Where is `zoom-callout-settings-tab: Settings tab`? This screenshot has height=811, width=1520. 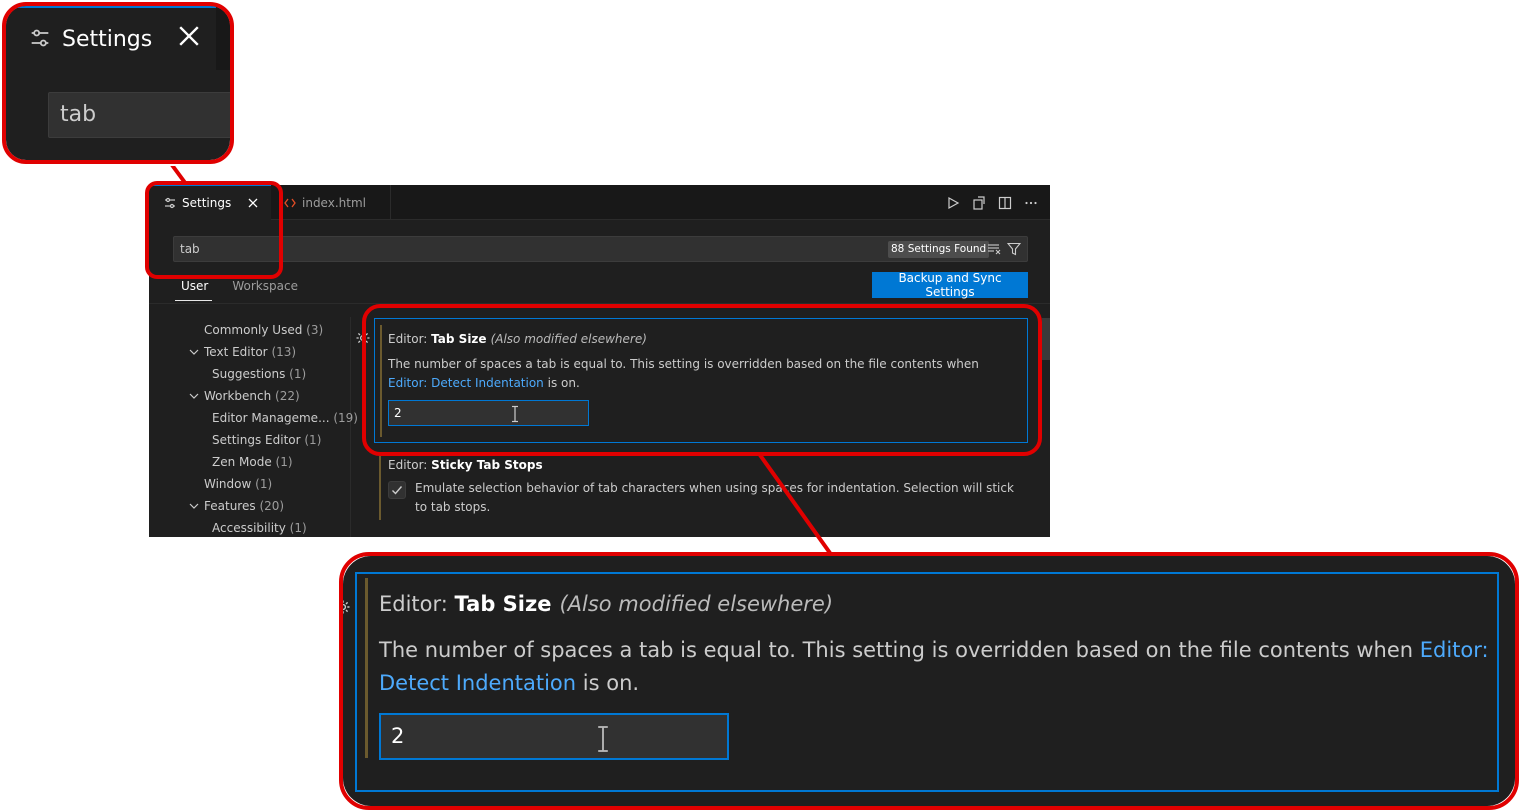 zoom-callout-settings-tab: Settings tab is located at coordinates (118, 83).